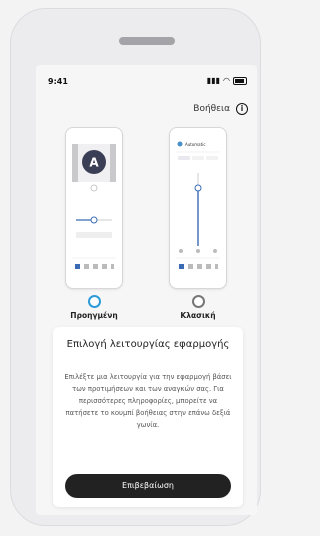 The width and height of the screenshot is (320, 536). Describe the element at coordinates (94, 301) in the screenshot. I see `radio-advanced` at that location.